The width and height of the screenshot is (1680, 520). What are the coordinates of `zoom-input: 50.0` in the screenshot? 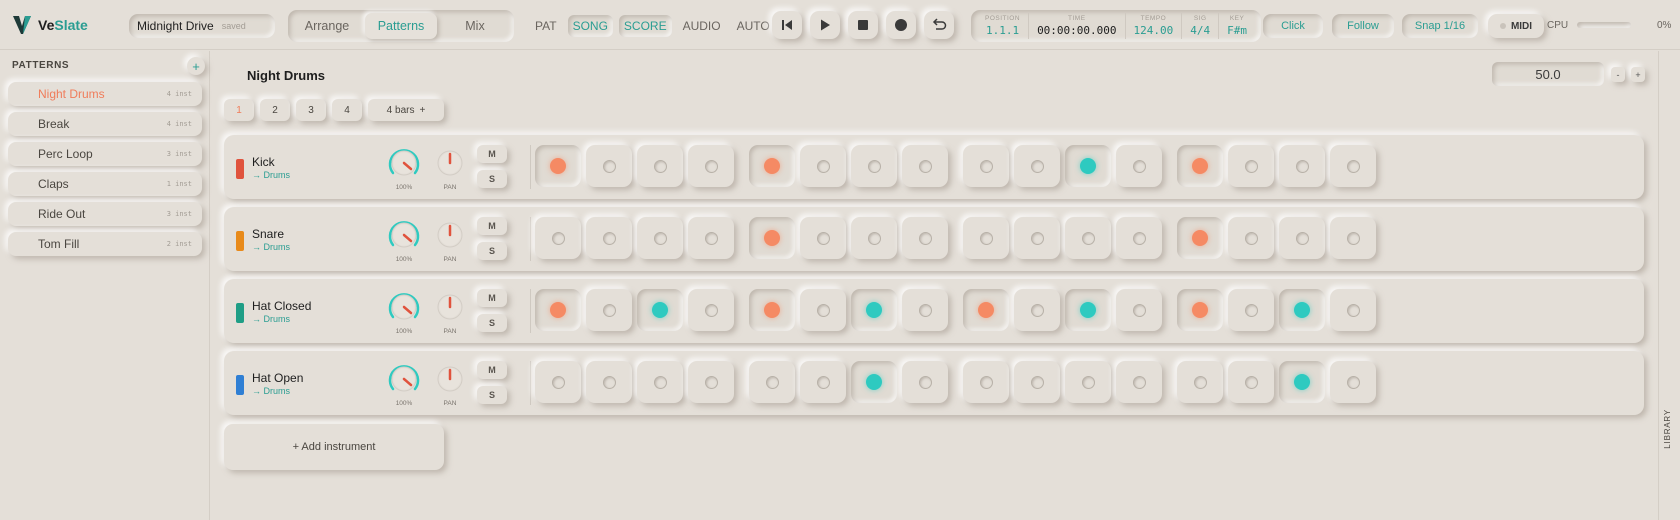 It's located at (1548, 74).